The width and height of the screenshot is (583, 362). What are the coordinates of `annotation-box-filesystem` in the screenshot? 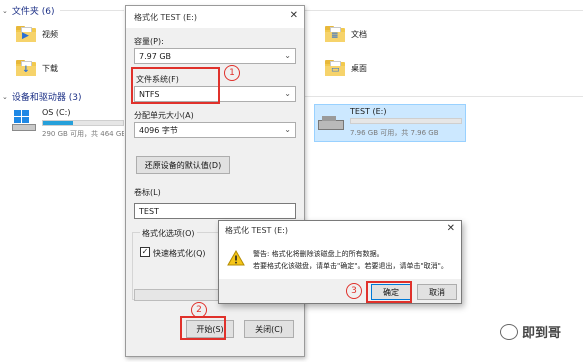 It's located at (175, 85).